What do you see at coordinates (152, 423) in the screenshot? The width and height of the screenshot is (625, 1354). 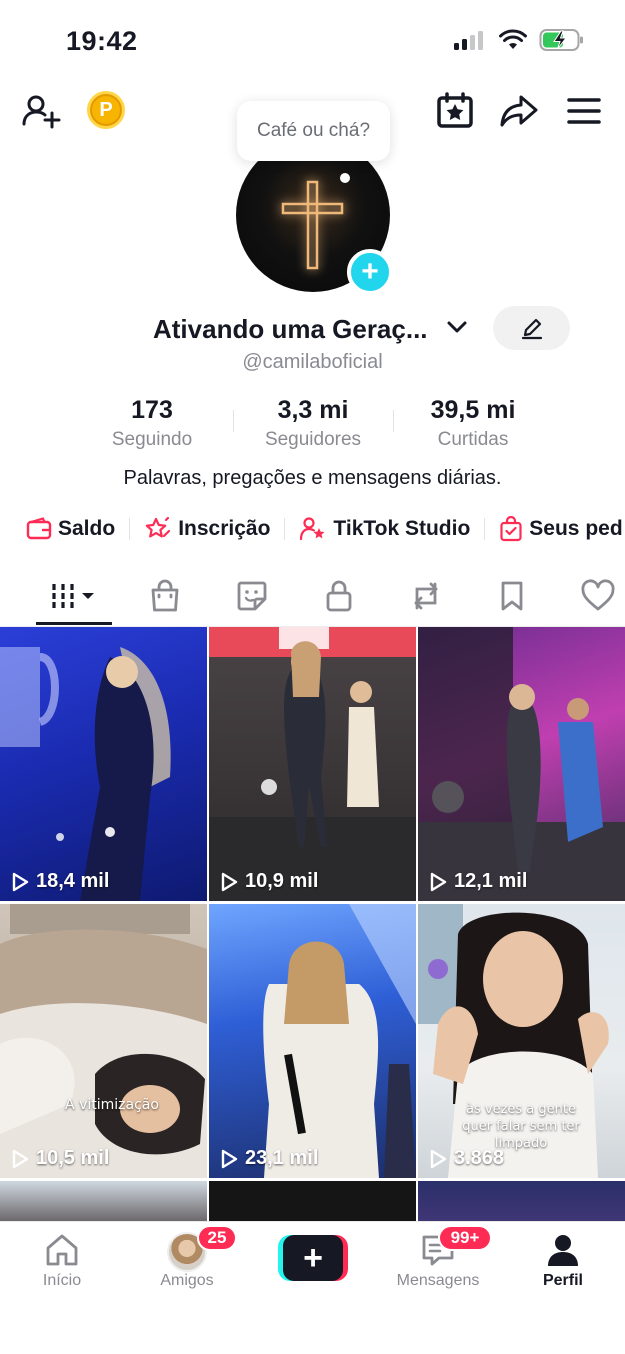 I see `stat-following: 173 Seguindo` at bounding box center [152, 423].